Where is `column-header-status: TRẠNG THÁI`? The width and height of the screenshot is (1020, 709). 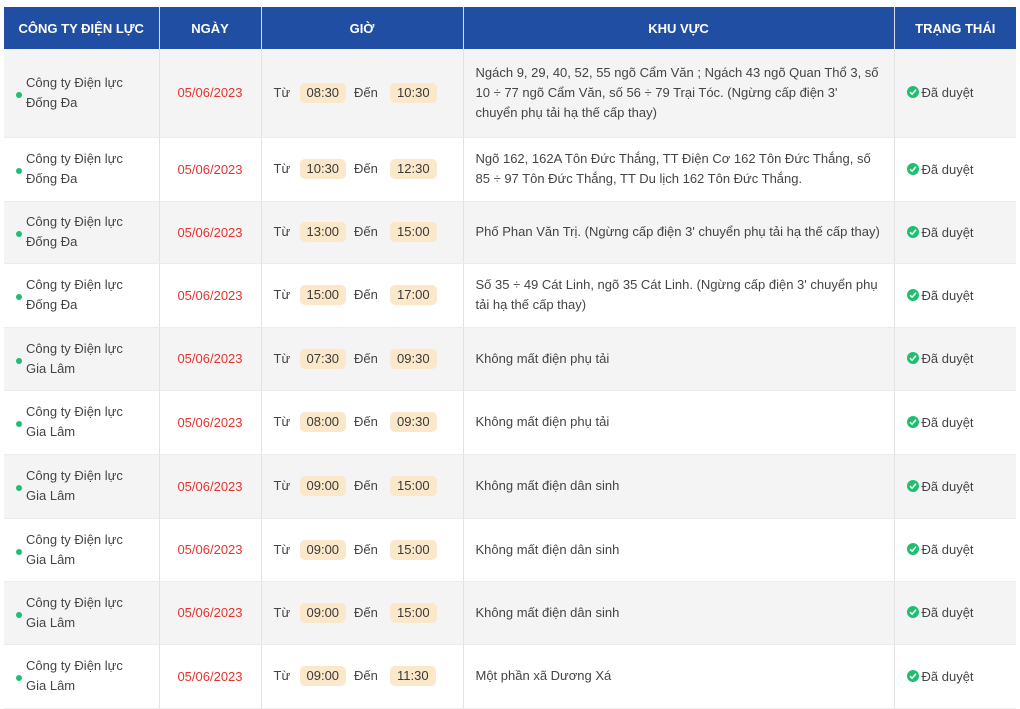 column-header-status: TRẠNG THÁI is located at coordinates (955, 28).